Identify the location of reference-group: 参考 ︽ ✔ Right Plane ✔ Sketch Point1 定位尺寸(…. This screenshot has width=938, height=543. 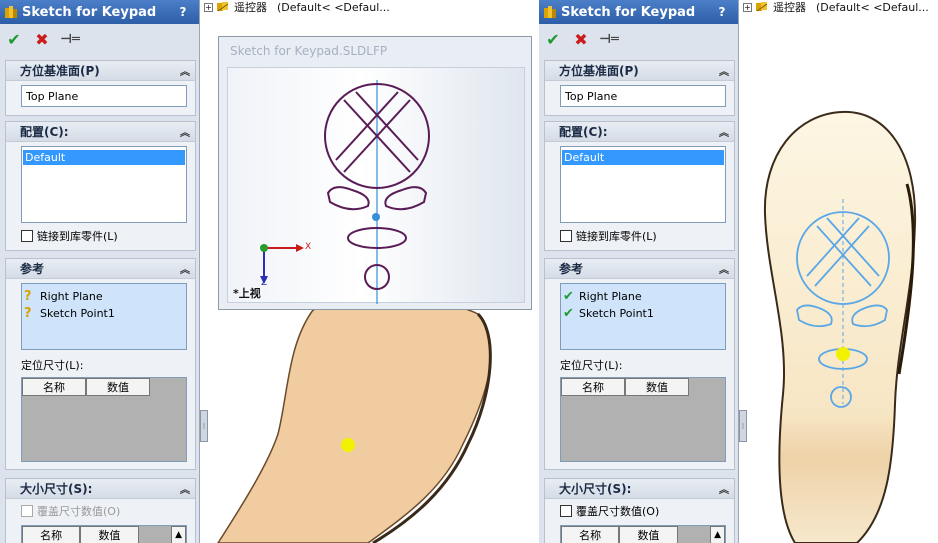
(639, 364).